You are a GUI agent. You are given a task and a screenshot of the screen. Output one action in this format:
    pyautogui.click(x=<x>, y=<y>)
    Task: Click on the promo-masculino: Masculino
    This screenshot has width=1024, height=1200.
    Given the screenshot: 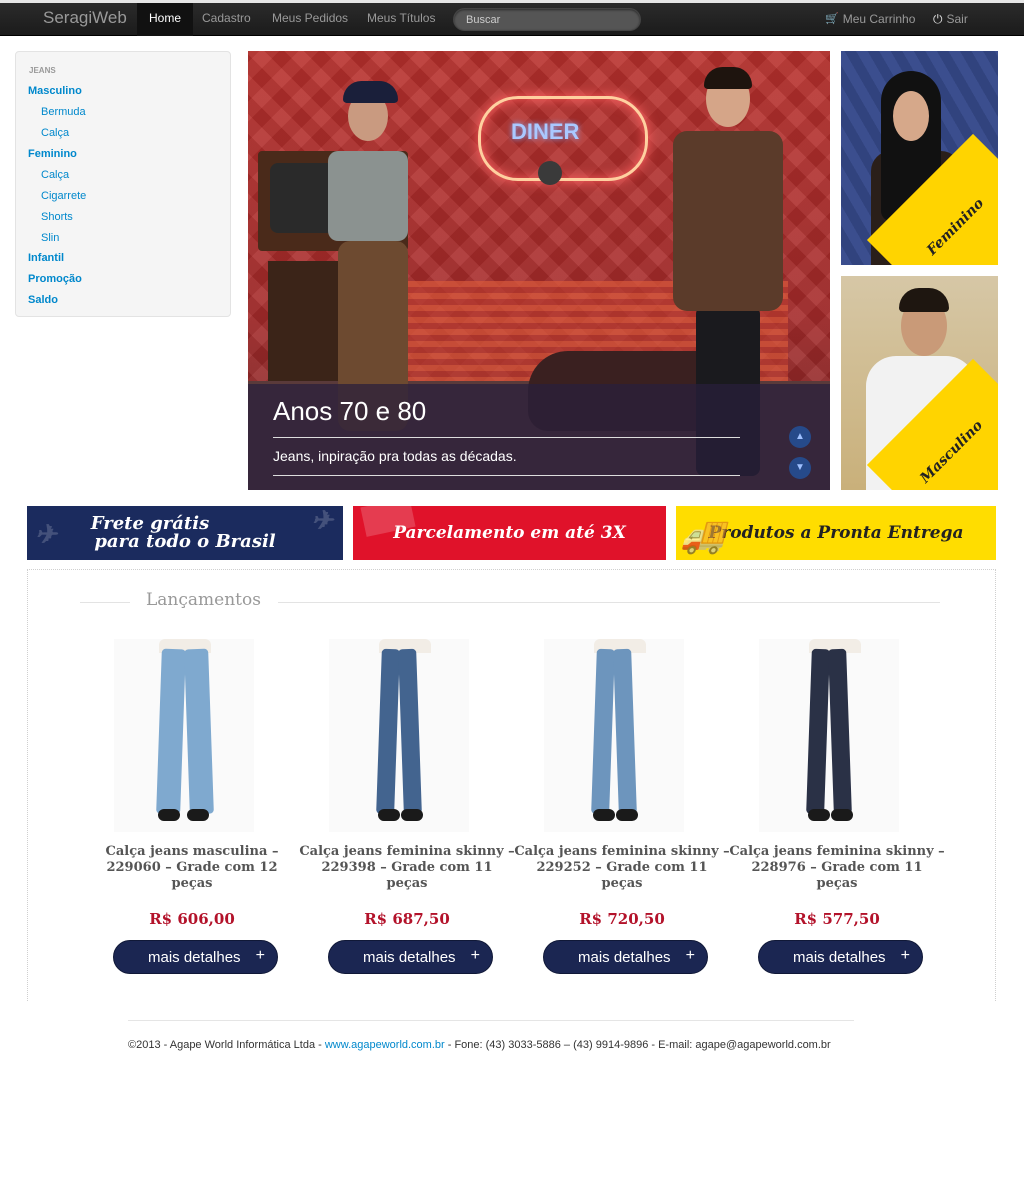 What is the action you would take?
    pyautogui.click(x=919, y=383)
    